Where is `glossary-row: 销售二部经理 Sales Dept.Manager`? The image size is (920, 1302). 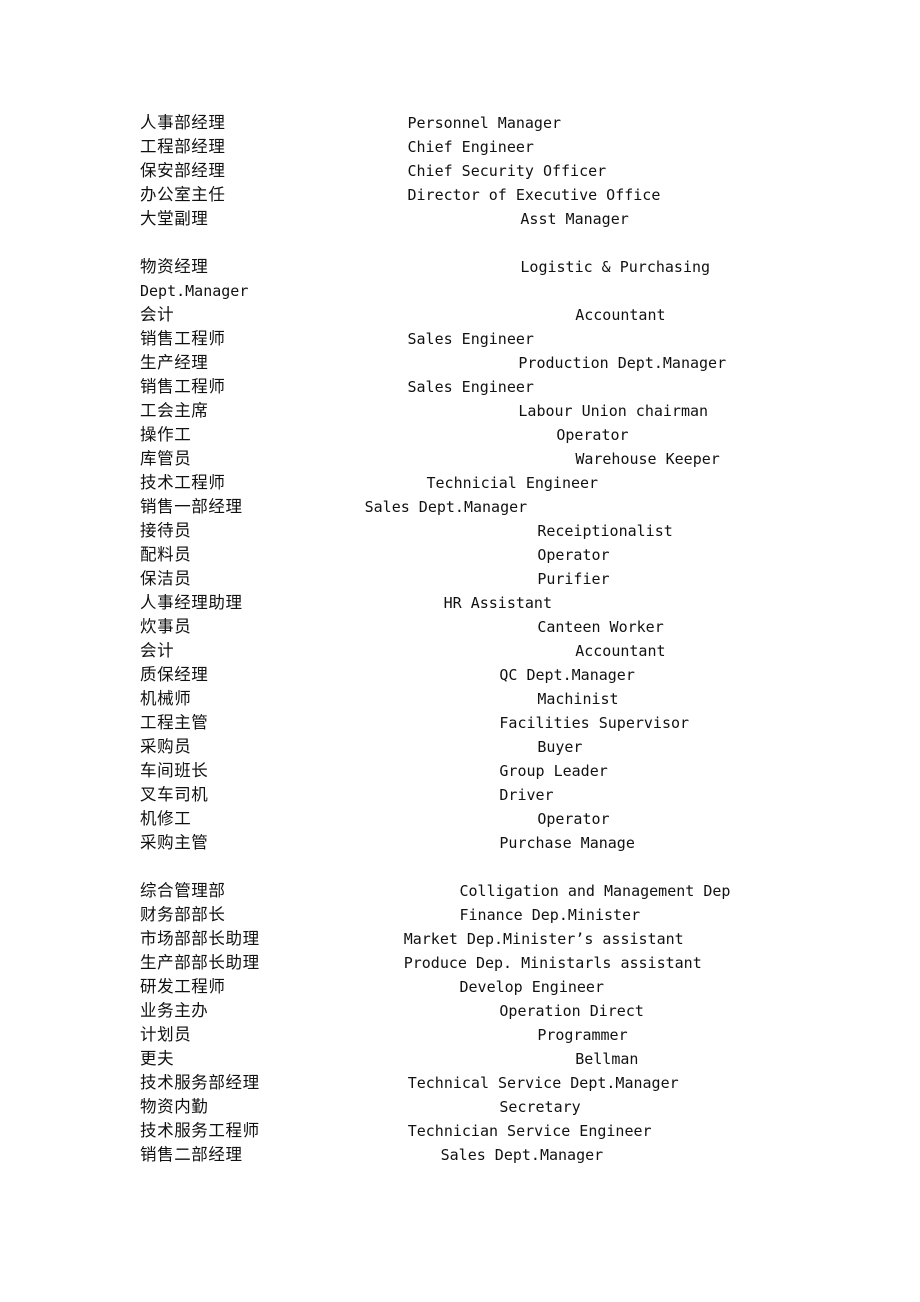
glossary-row: 销售二部经理 Sales Dept.Manager is located at coordinates (490, 1155).